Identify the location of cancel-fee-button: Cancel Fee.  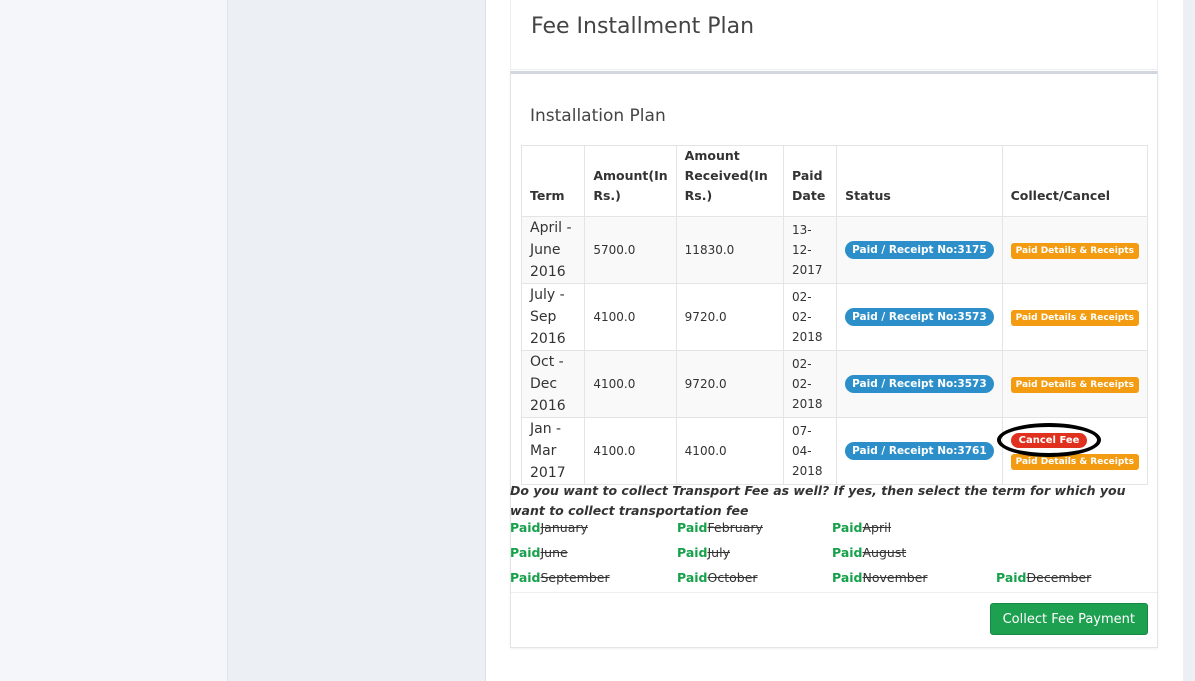
(1049, 440).